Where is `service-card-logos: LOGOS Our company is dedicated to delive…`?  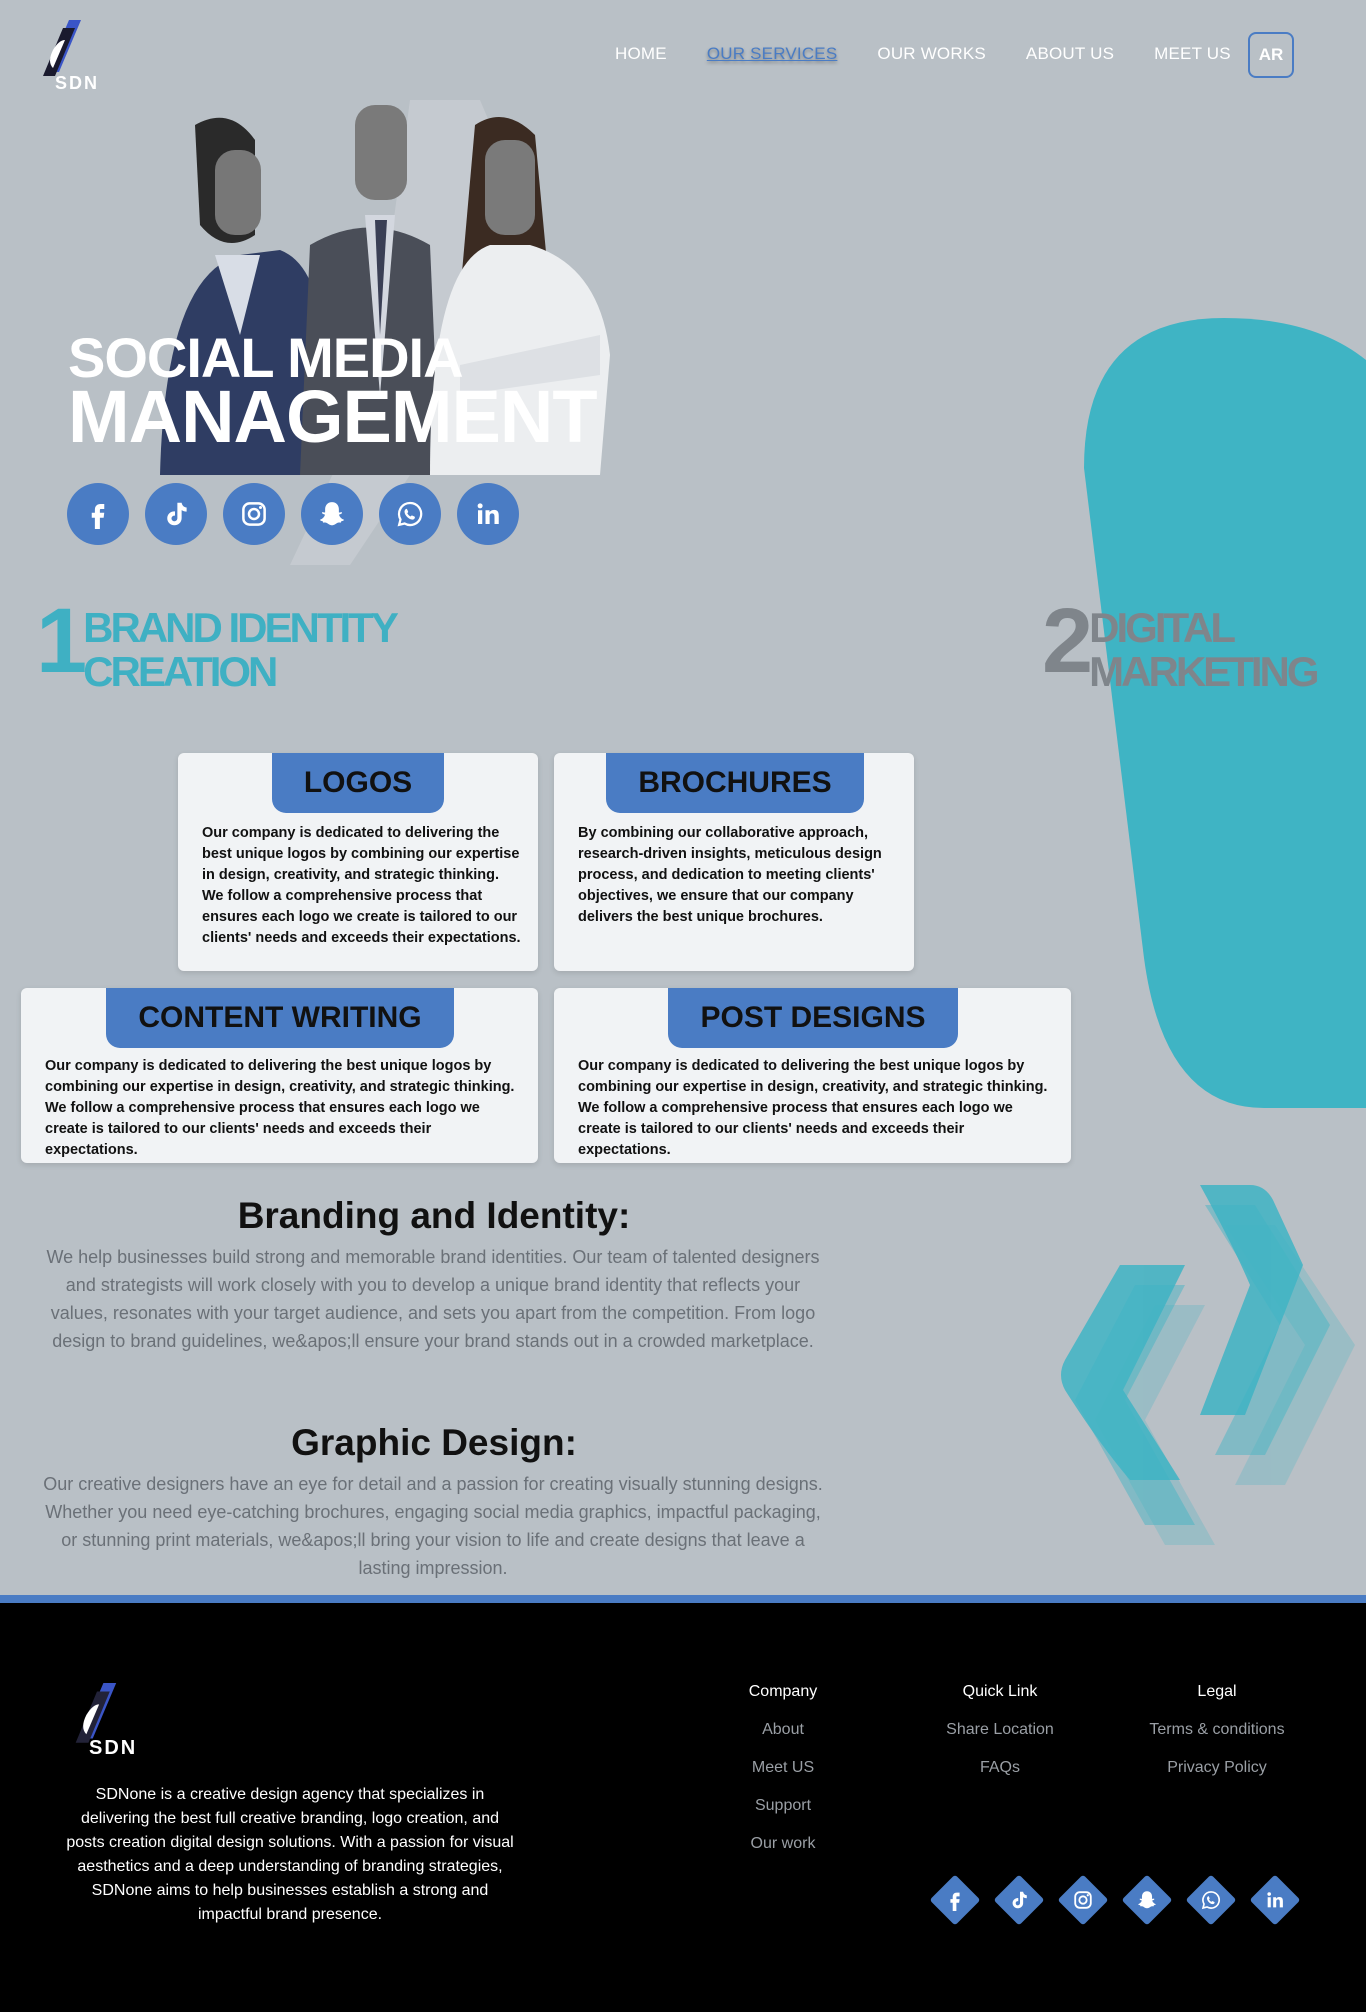
service-card-logos: LOGOS Our company is dedicated to delive… is located at coordinates (358, 862).